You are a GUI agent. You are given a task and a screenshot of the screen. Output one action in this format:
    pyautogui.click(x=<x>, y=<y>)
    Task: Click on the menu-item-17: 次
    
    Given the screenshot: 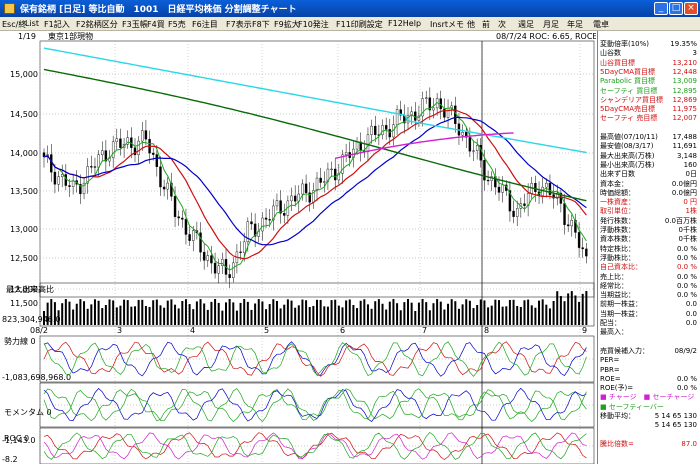 What is the action you would take?
    pyautogui.click(x=502, y=24)
    